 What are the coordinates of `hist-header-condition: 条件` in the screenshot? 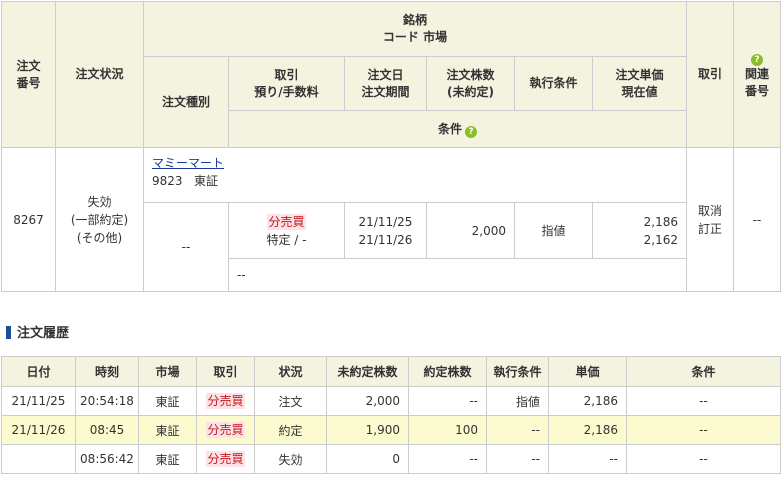 It's located at (703, 371).